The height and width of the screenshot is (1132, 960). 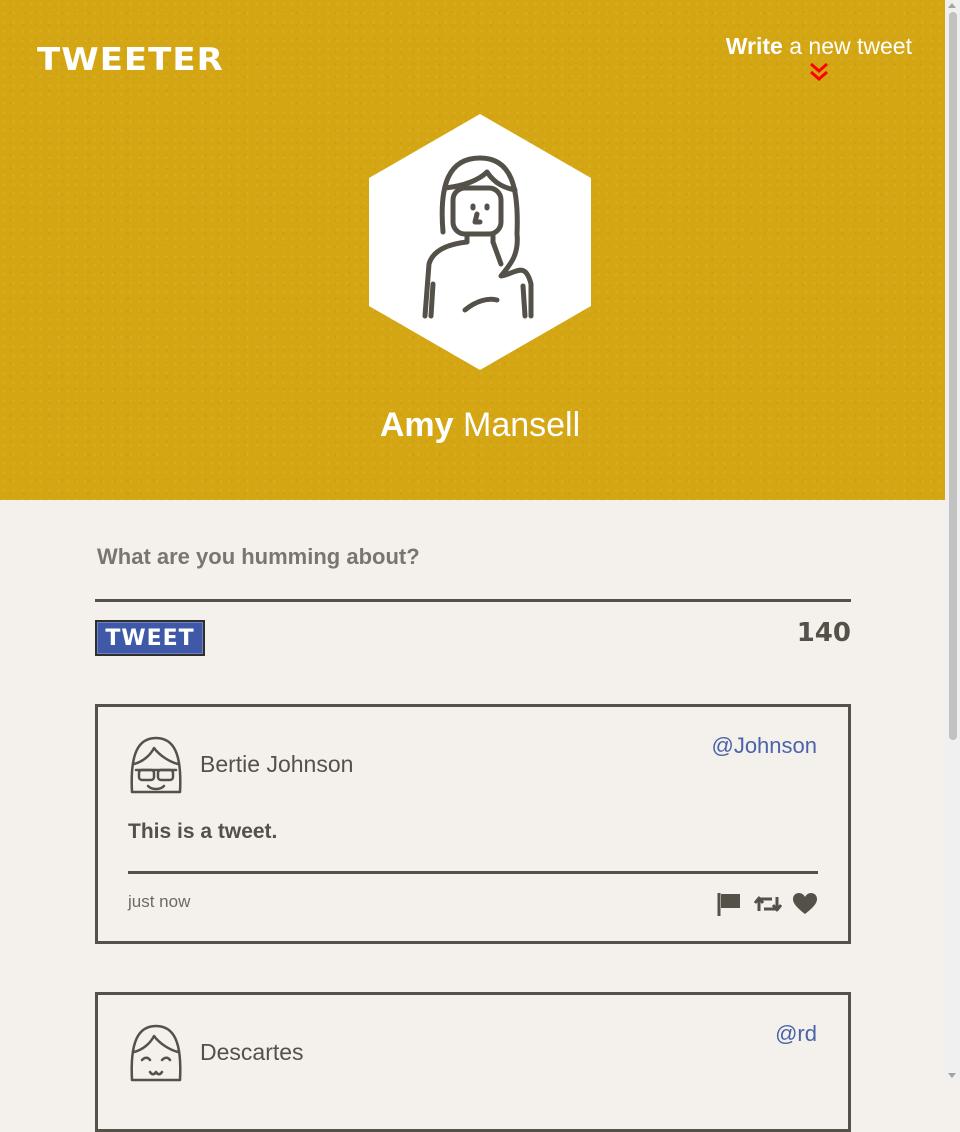 I want to click on tweet-text: This is a tweet., so click(x=203, y=831).